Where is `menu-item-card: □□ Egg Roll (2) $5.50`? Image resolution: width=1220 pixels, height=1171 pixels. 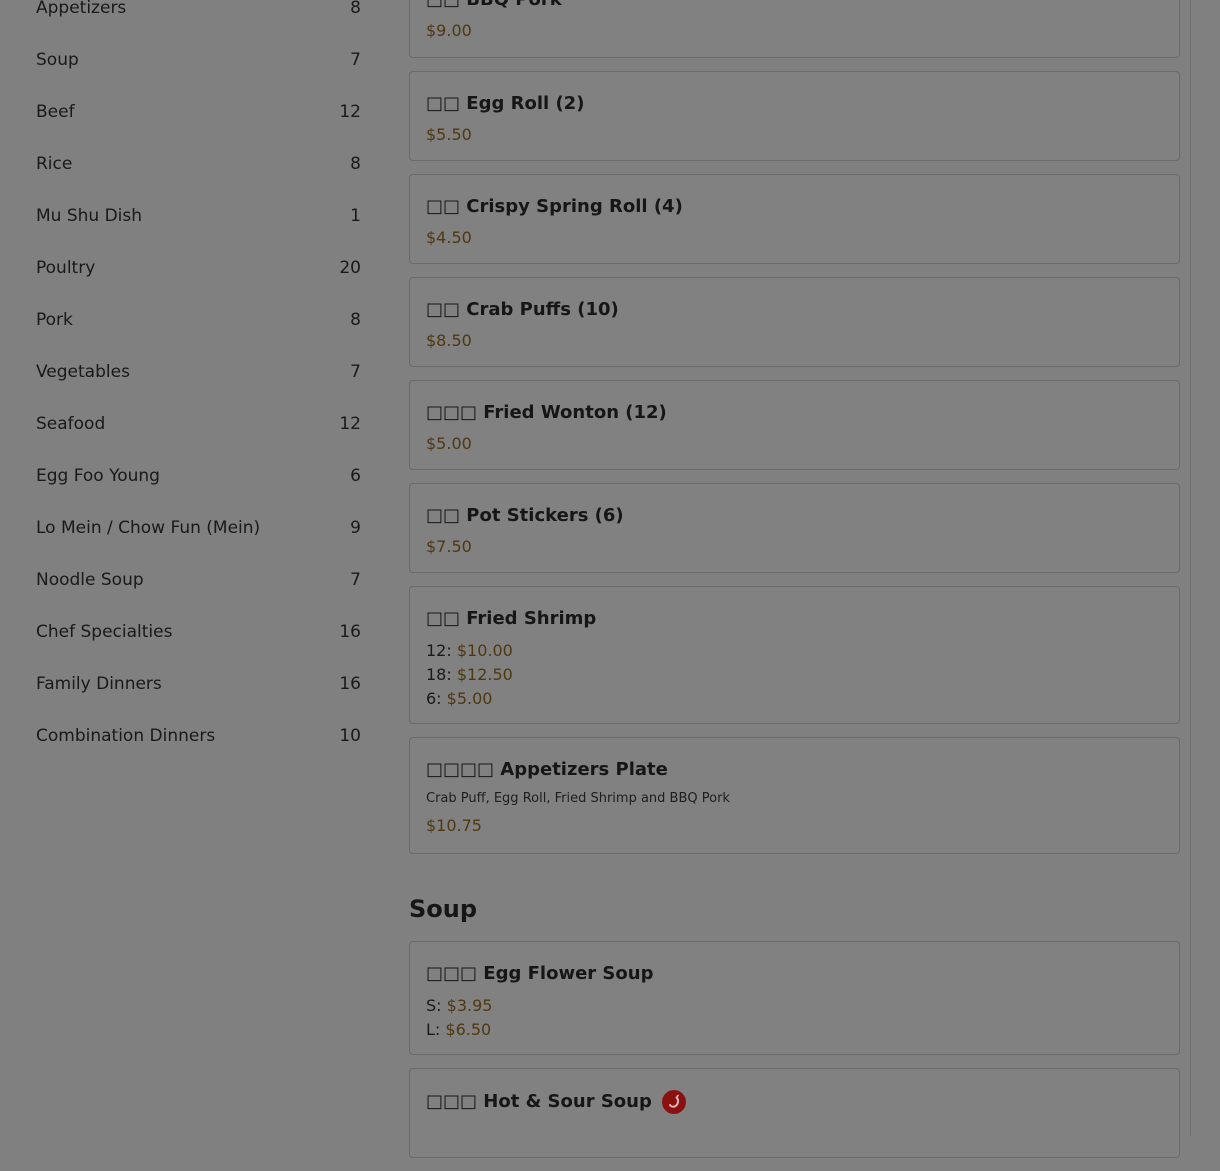
menu-item-card: □□ Egg Roll (2) $5.50 is located at coordinates (794, 116).